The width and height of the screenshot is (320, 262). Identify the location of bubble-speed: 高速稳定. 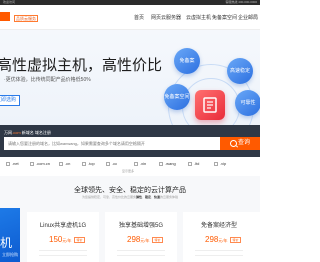
(240, 71).